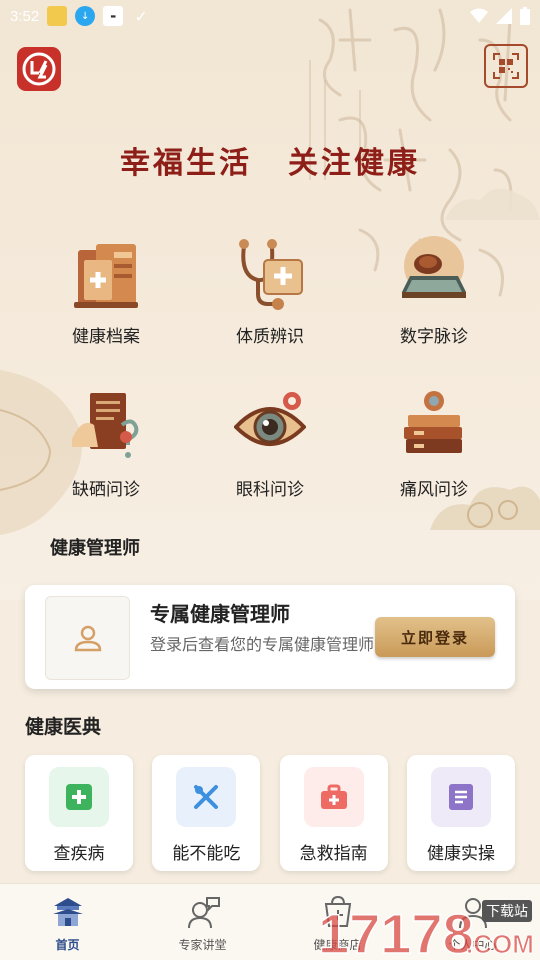 The height and width of the screenshot is (960, 540). What do you see at coordinates (63, 727) in the screenshot?
I see `dictionary-section-title: 健康医典` at bounding box center [63, 727].